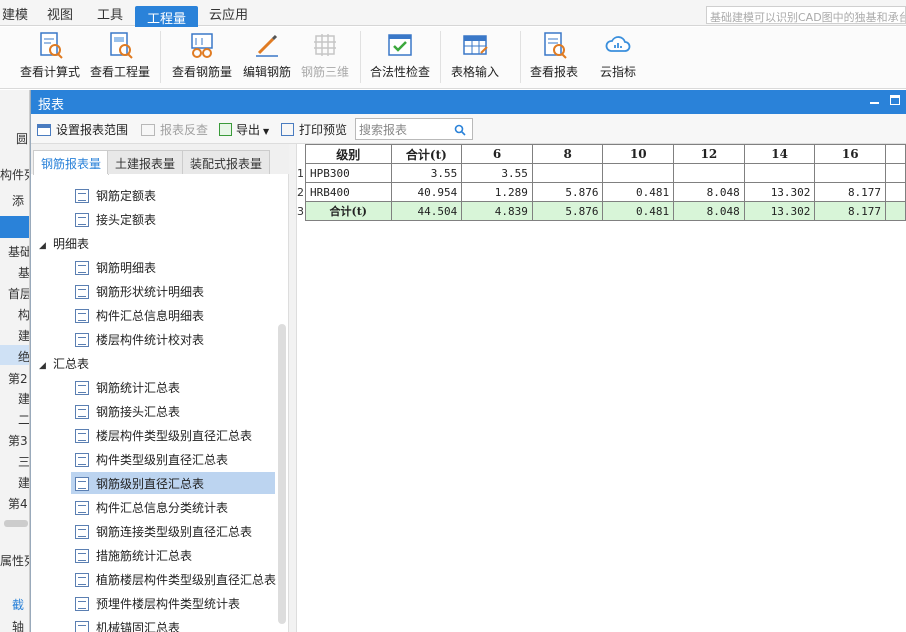 The image size is (906, 632). I want to click on tree-item-grade-diameter: 钢筋级别直径汇总表, so click(173, 483).